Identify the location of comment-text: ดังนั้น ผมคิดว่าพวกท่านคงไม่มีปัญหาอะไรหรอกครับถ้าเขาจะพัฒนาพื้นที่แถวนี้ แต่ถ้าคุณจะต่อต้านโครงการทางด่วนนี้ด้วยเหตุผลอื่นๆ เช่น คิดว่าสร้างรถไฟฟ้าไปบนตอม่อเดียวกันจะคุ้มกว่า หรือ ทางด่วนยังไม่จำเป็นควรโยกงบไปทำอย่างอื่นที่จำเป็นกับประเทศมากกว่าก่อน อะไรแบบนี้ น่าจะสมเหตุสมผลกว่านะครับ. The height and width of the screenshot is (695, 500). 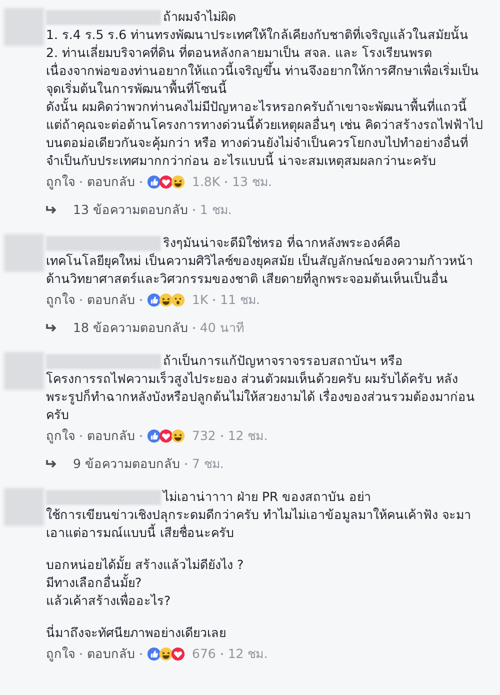
(264, 133).